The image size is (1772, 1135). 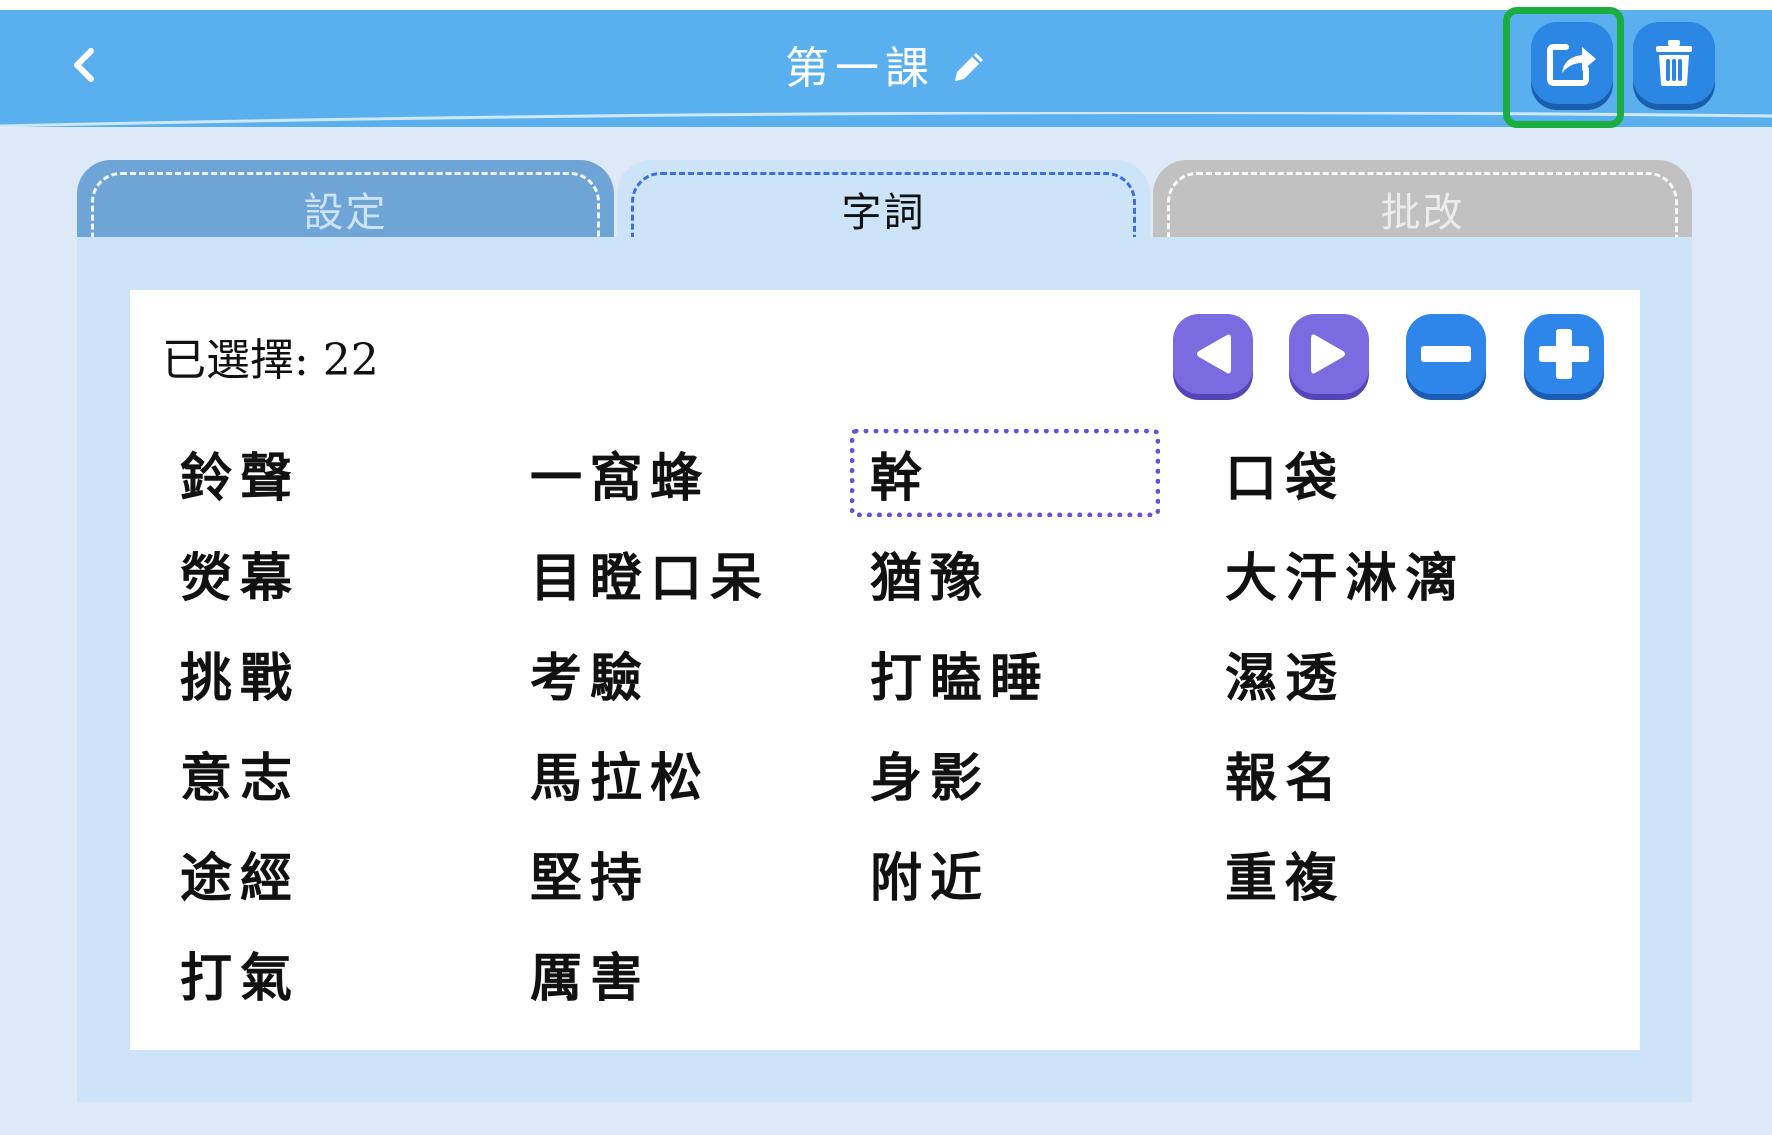 I want to click on plus-icon, so click(x=1564, y=354).